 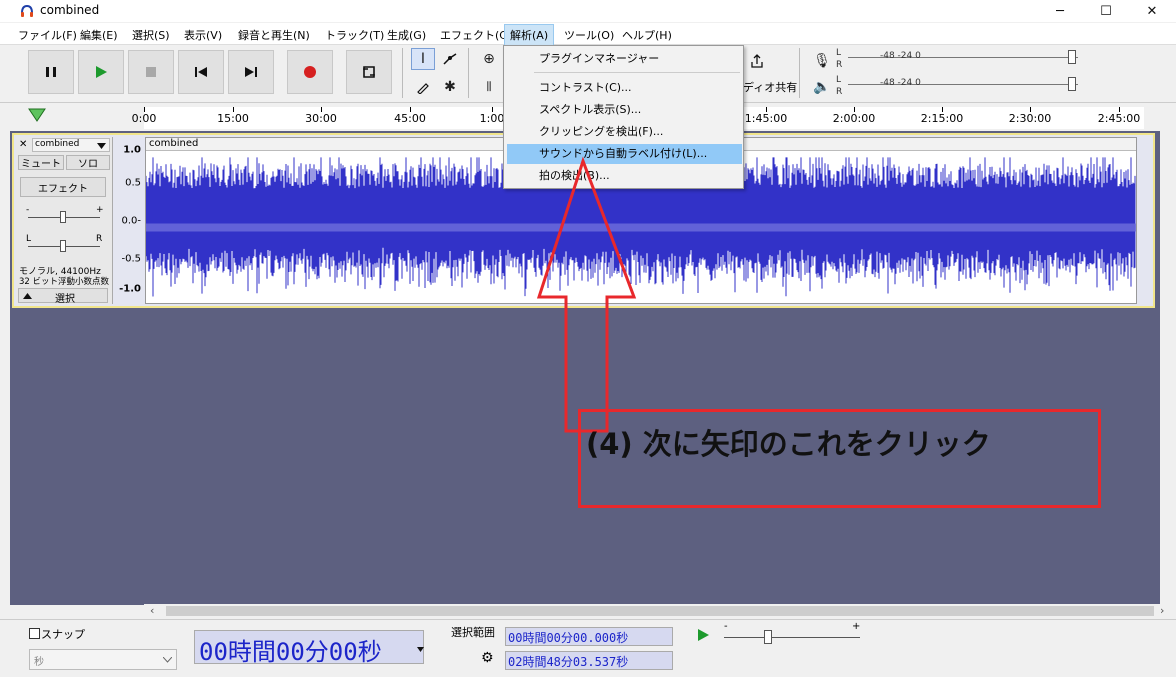 I want to click on waveform-trim-icon: ⫼, so click(x=489, y=86).